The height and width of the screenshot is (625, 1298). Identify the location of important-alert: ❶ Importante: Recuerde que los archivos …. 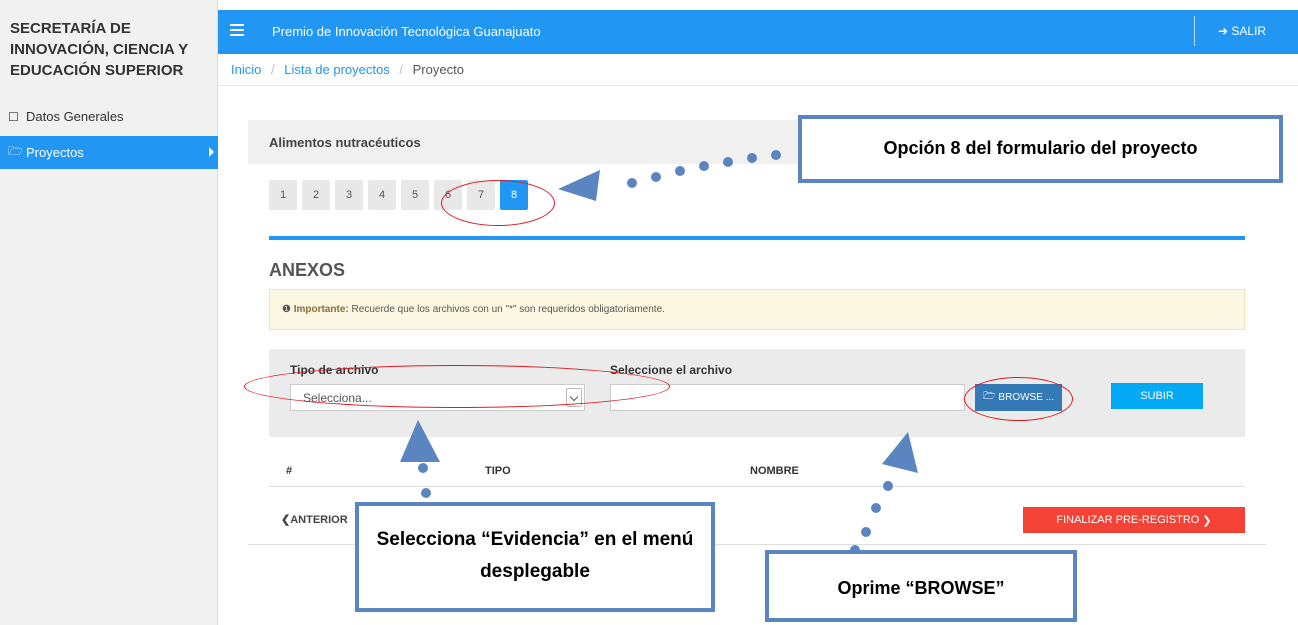
(757, 309).